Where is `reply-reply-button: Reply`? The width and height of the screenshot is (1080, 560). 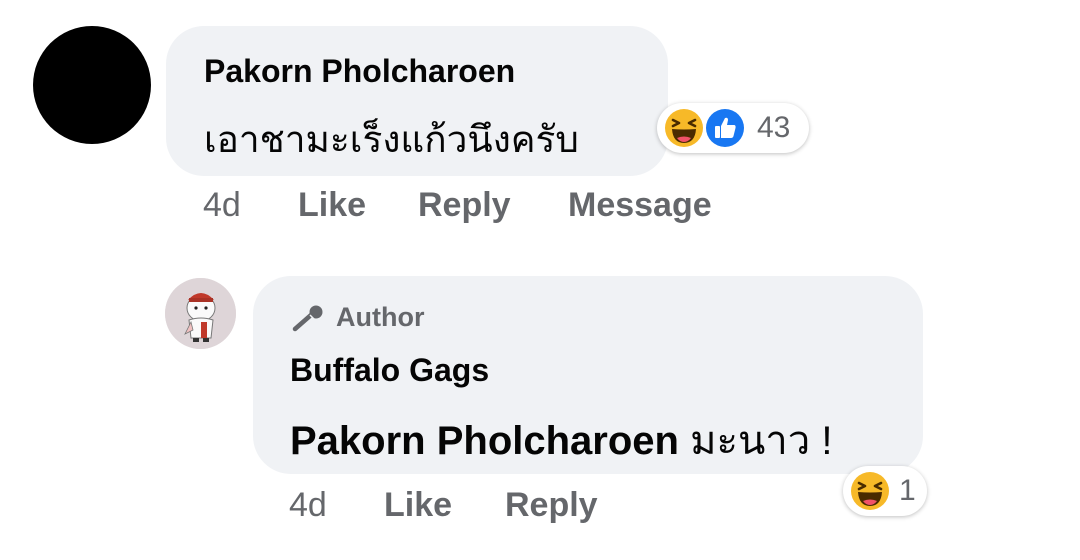 reply-reply-button: Reply is located at coordinates (551, 505).